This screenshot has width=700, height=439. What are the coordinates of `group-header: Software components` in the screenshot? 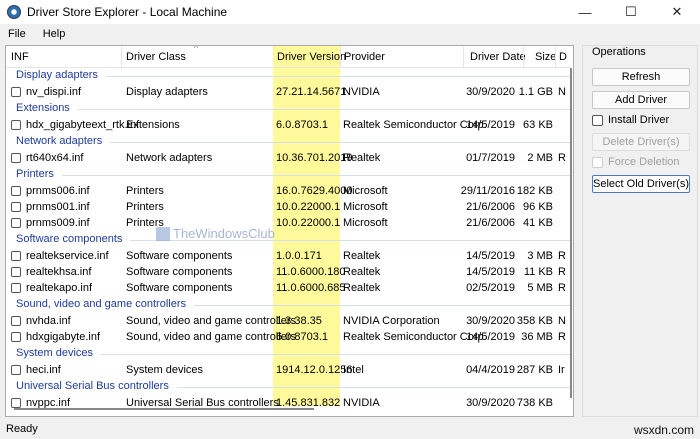 It's located at (288, 239).